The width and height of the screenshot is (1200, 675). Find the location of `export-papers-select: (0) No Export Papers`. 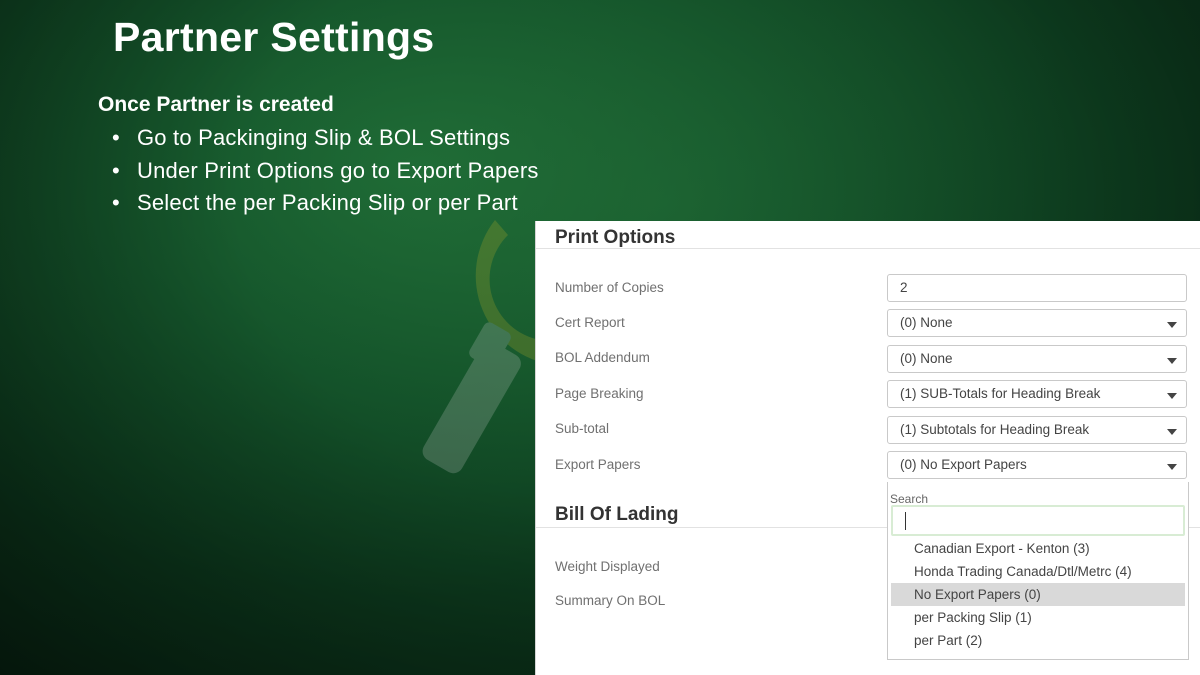

export-papers-select: (0) No Export Papers is located at coordinates (1037, 465).